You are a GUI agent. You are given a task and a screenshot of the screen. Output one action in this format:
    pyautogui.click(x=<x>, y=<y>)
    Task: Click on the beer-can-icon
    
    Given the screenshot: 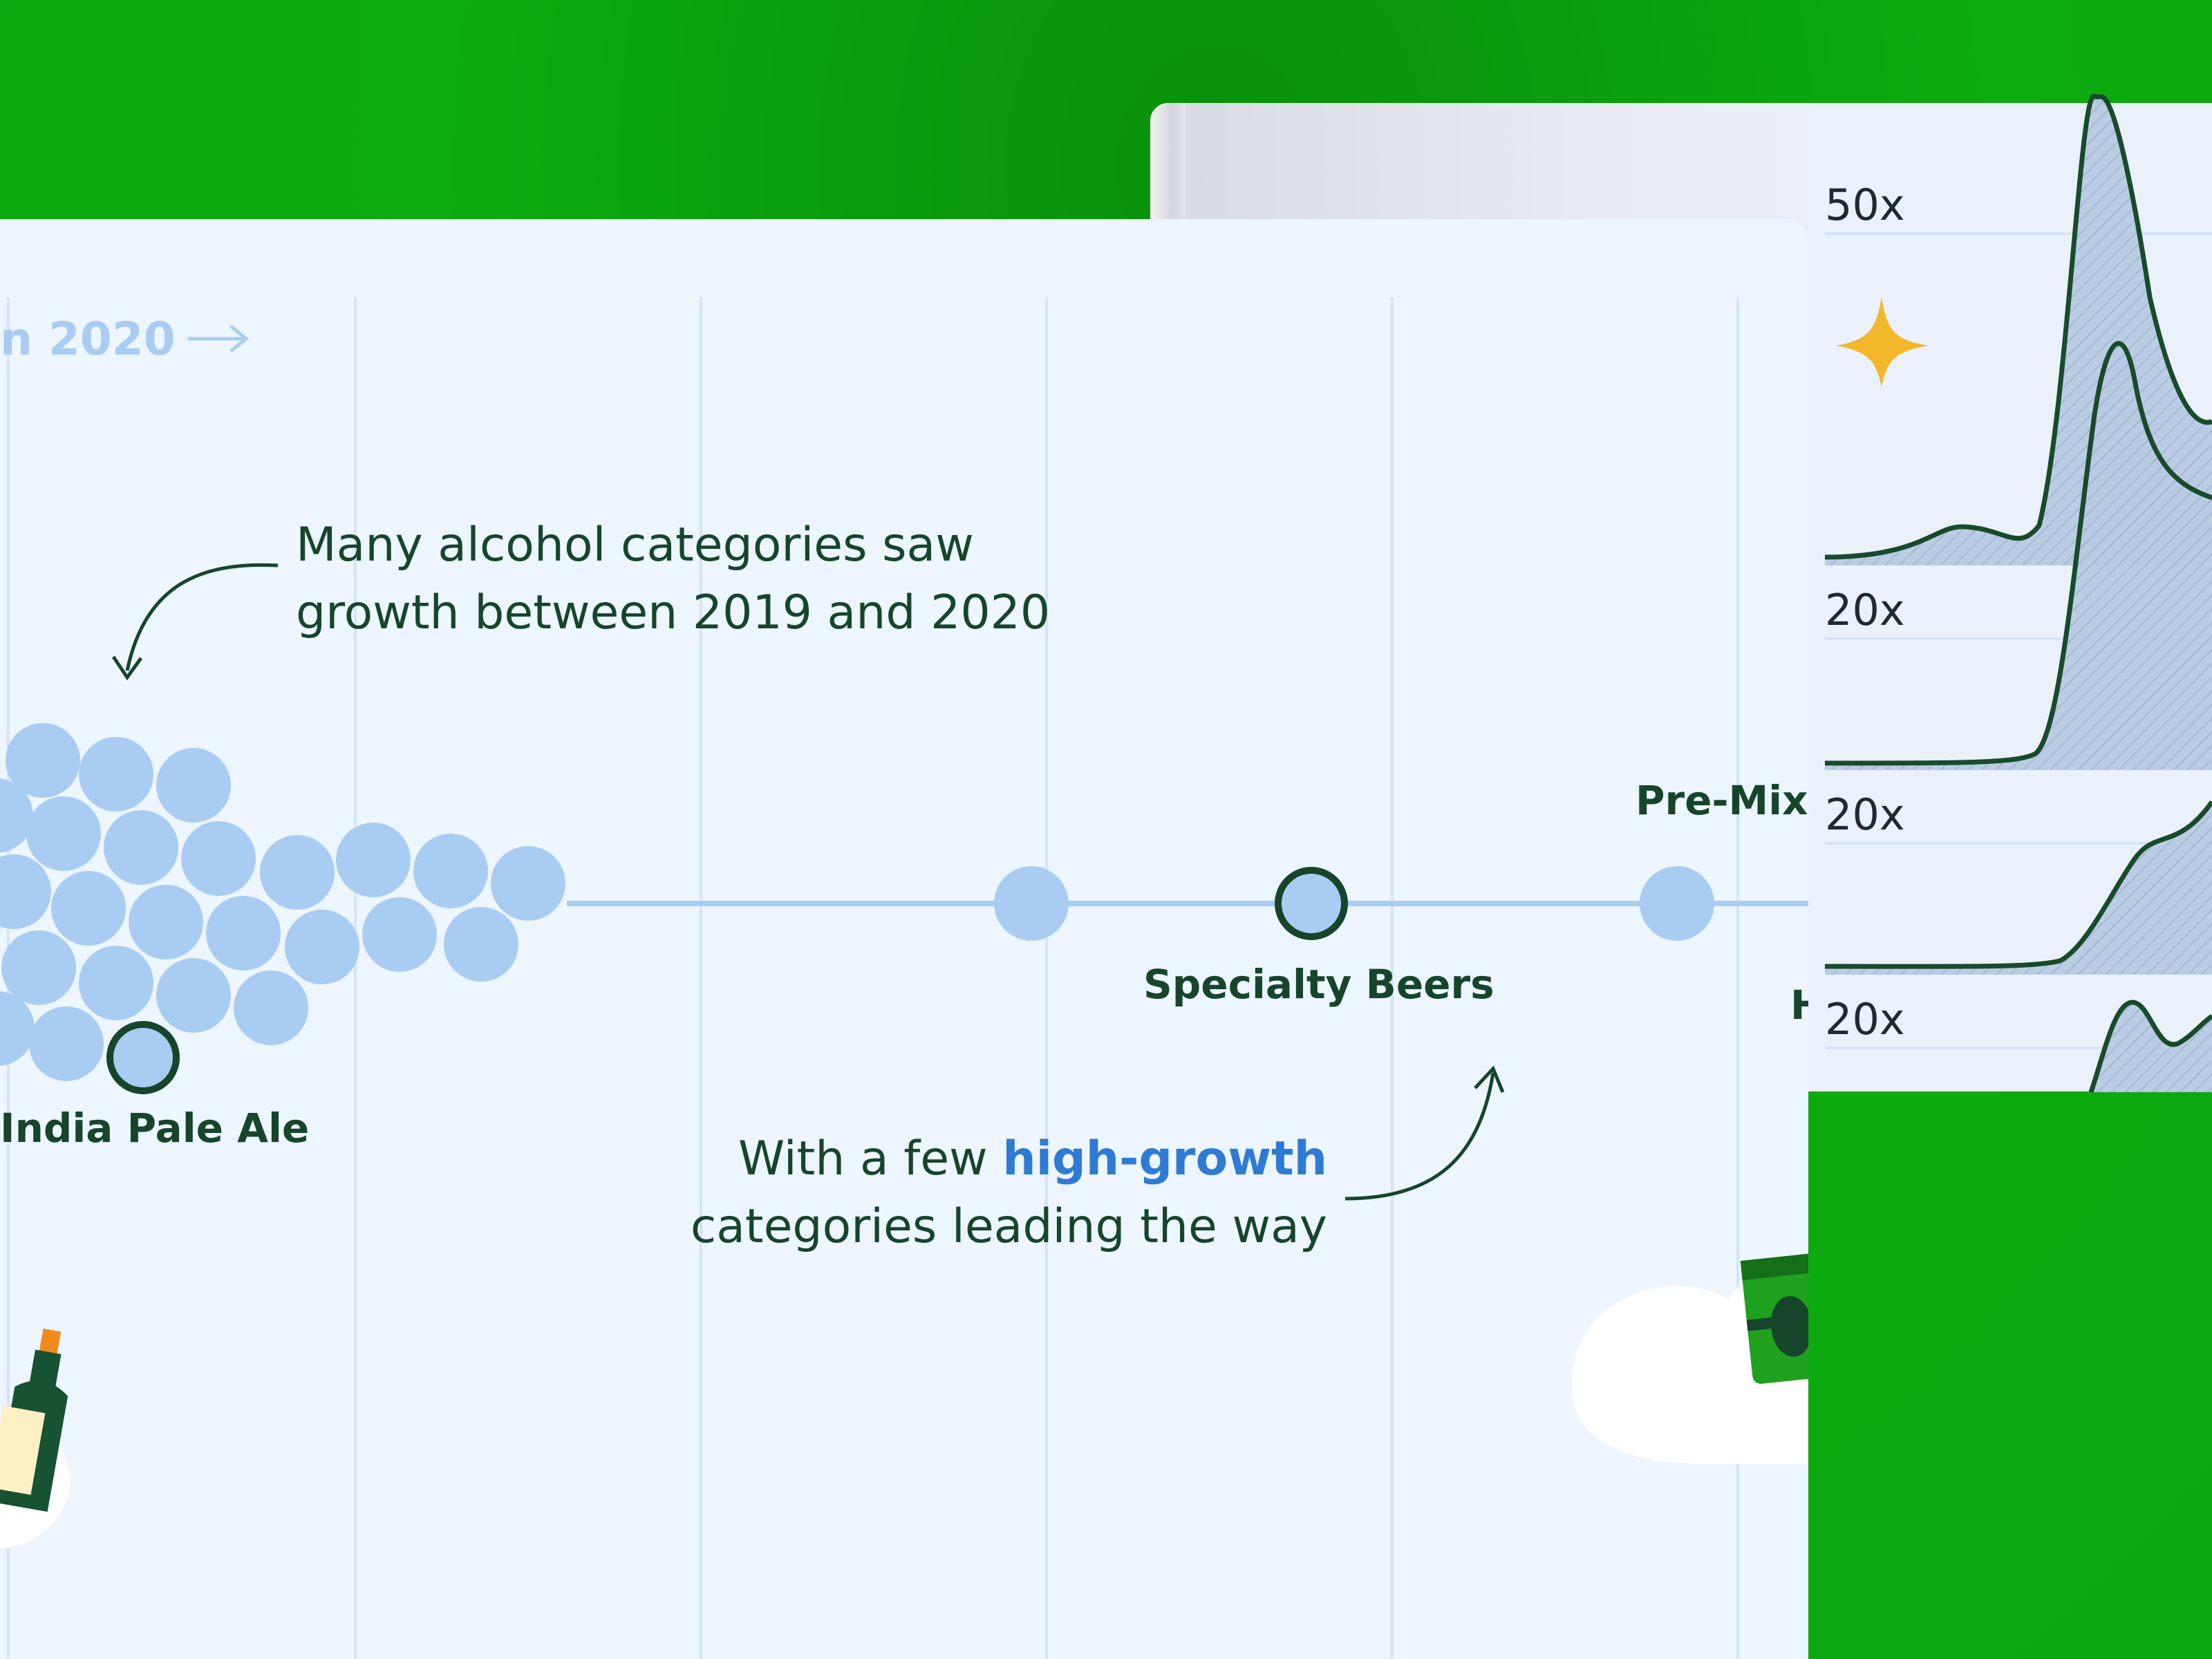 What is the action you would take?
    pyautogui.click(x=1774, y=1318)
    